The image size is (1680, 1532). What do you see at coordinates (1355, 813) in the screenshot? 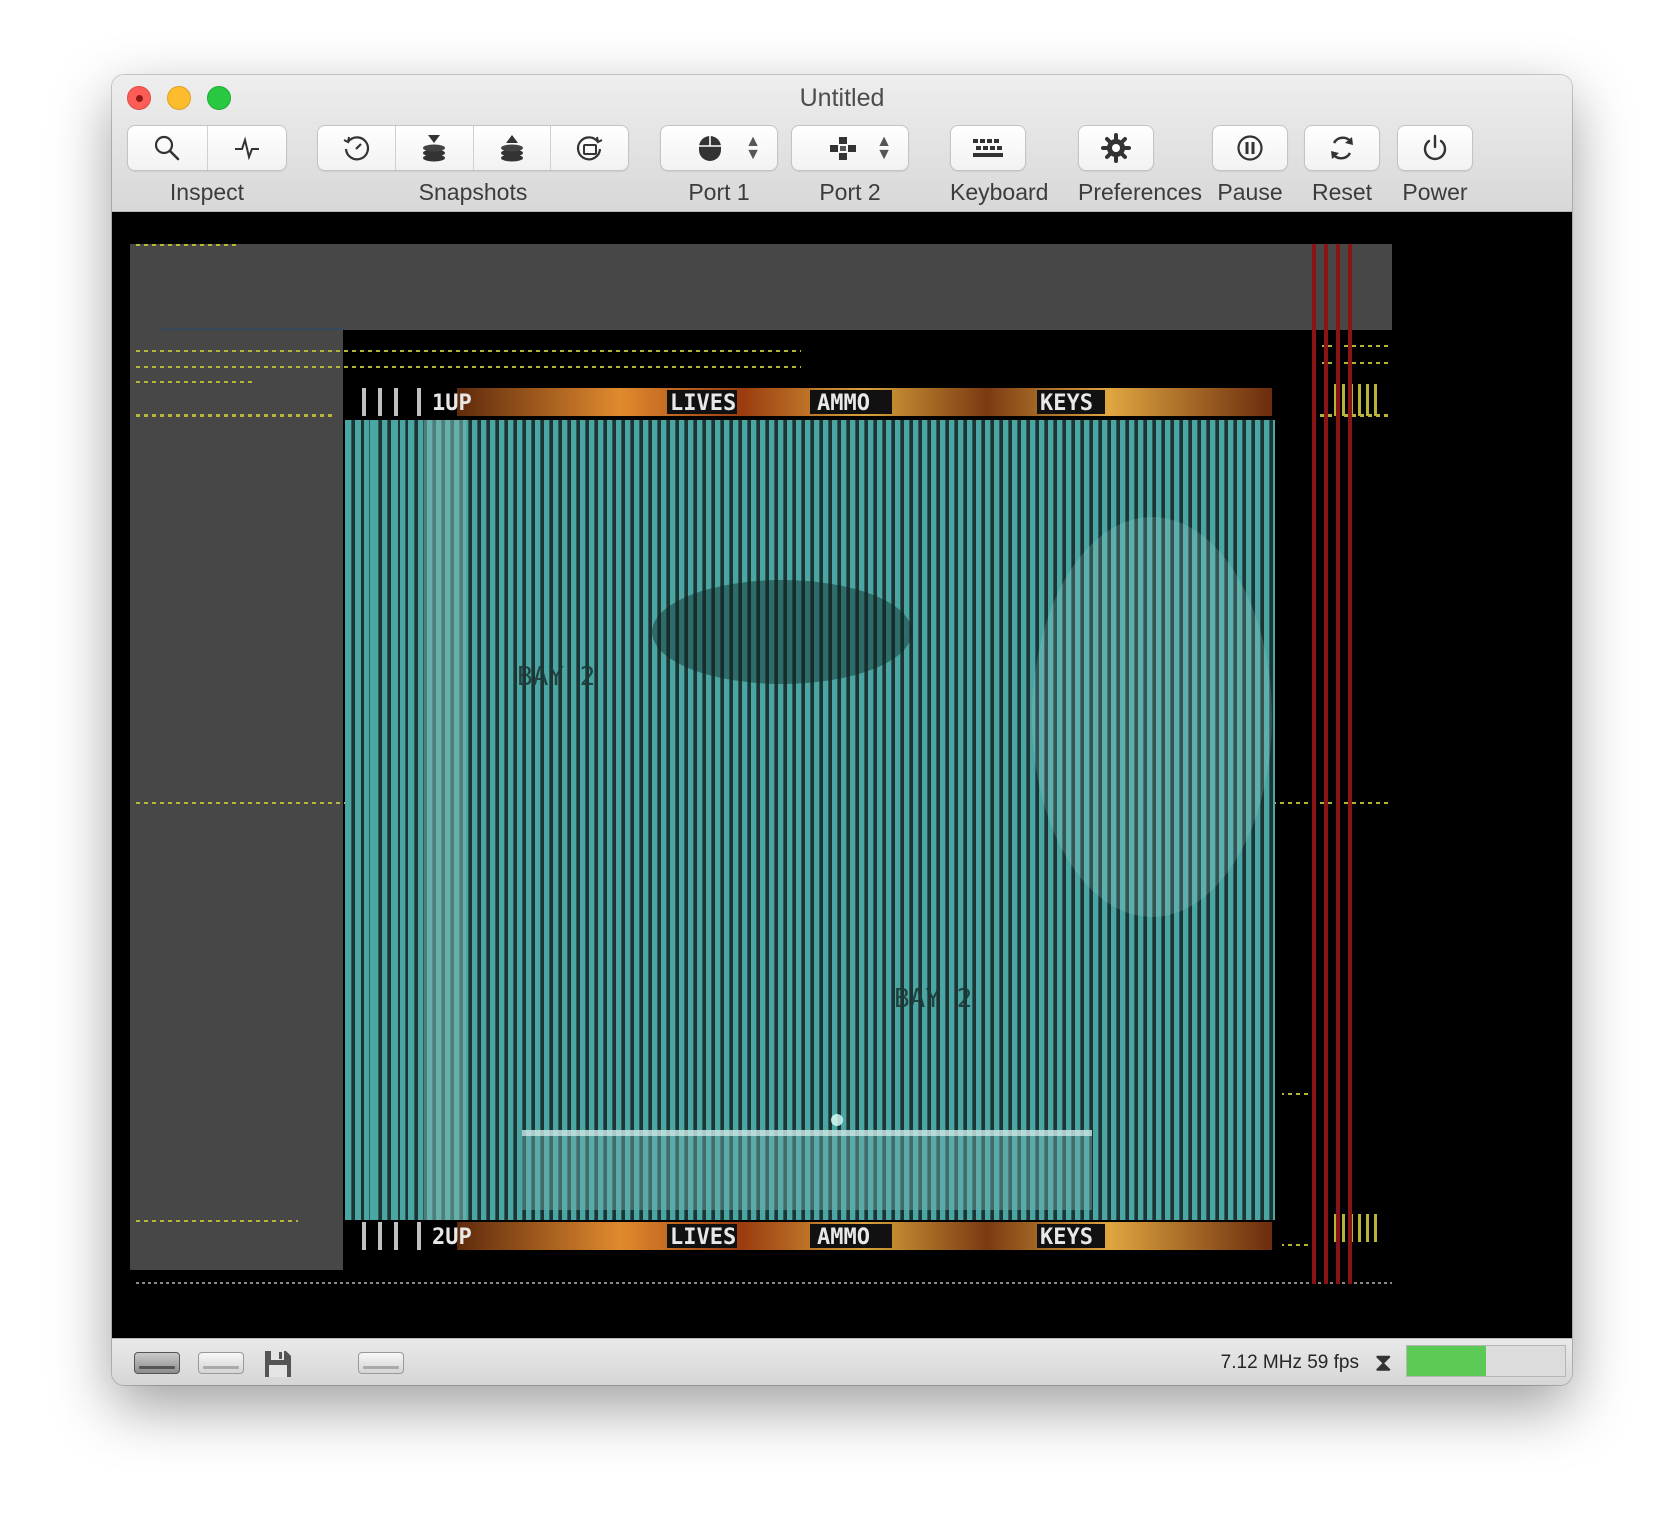
I see `raster-markers` at bounding box center [1355, 813].